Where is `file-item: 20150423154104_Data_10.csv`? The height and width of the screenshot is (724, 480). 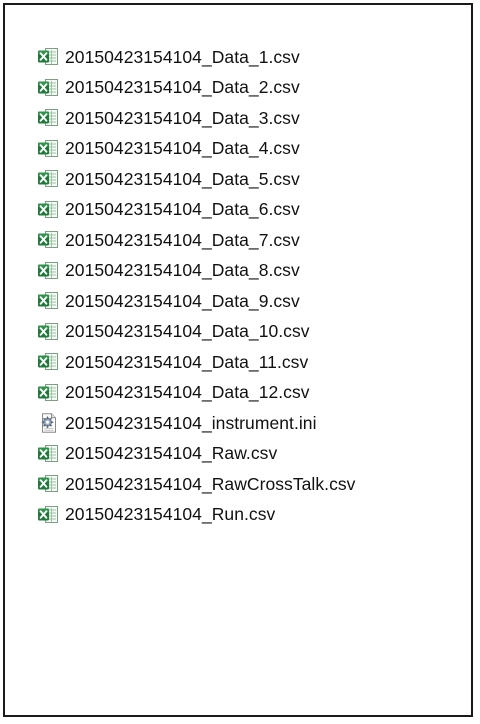 file-item: 20150423154104_Data_10.csv is located at coordinates (196, 332).